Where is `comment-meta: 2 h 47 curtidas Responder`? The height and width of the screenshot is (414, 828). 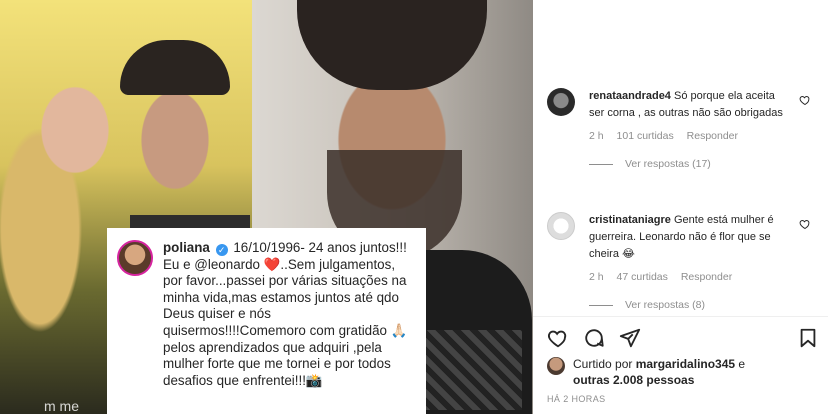
comment-meta: 2 h 47 curtidas Responder is located at coordinates (703, 277).